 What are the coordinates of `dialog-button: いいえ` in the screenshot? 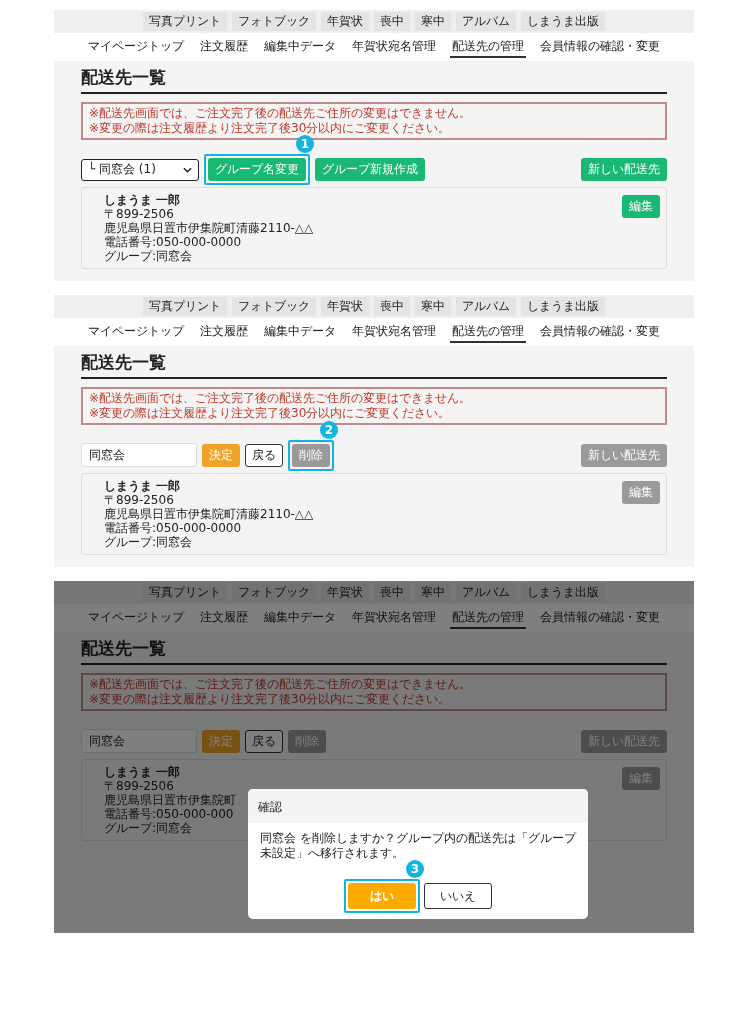 It's located at (458, 896).